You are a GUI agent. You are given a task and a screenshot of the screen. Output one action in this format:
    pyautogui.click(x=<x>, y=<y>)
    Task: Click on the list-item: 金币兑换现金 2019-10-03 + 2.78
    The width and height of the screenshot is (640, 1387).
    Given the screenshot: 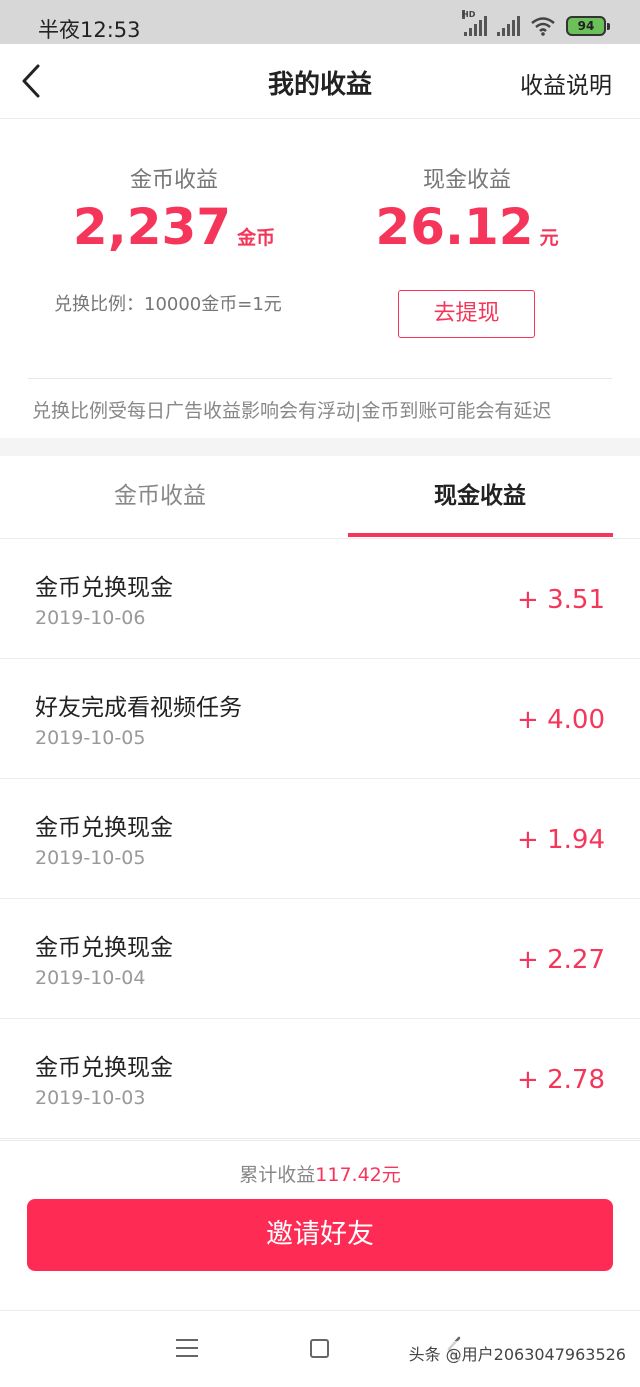 What is the action you would take?
    pyautogui.click(x=320, y=1079)
    